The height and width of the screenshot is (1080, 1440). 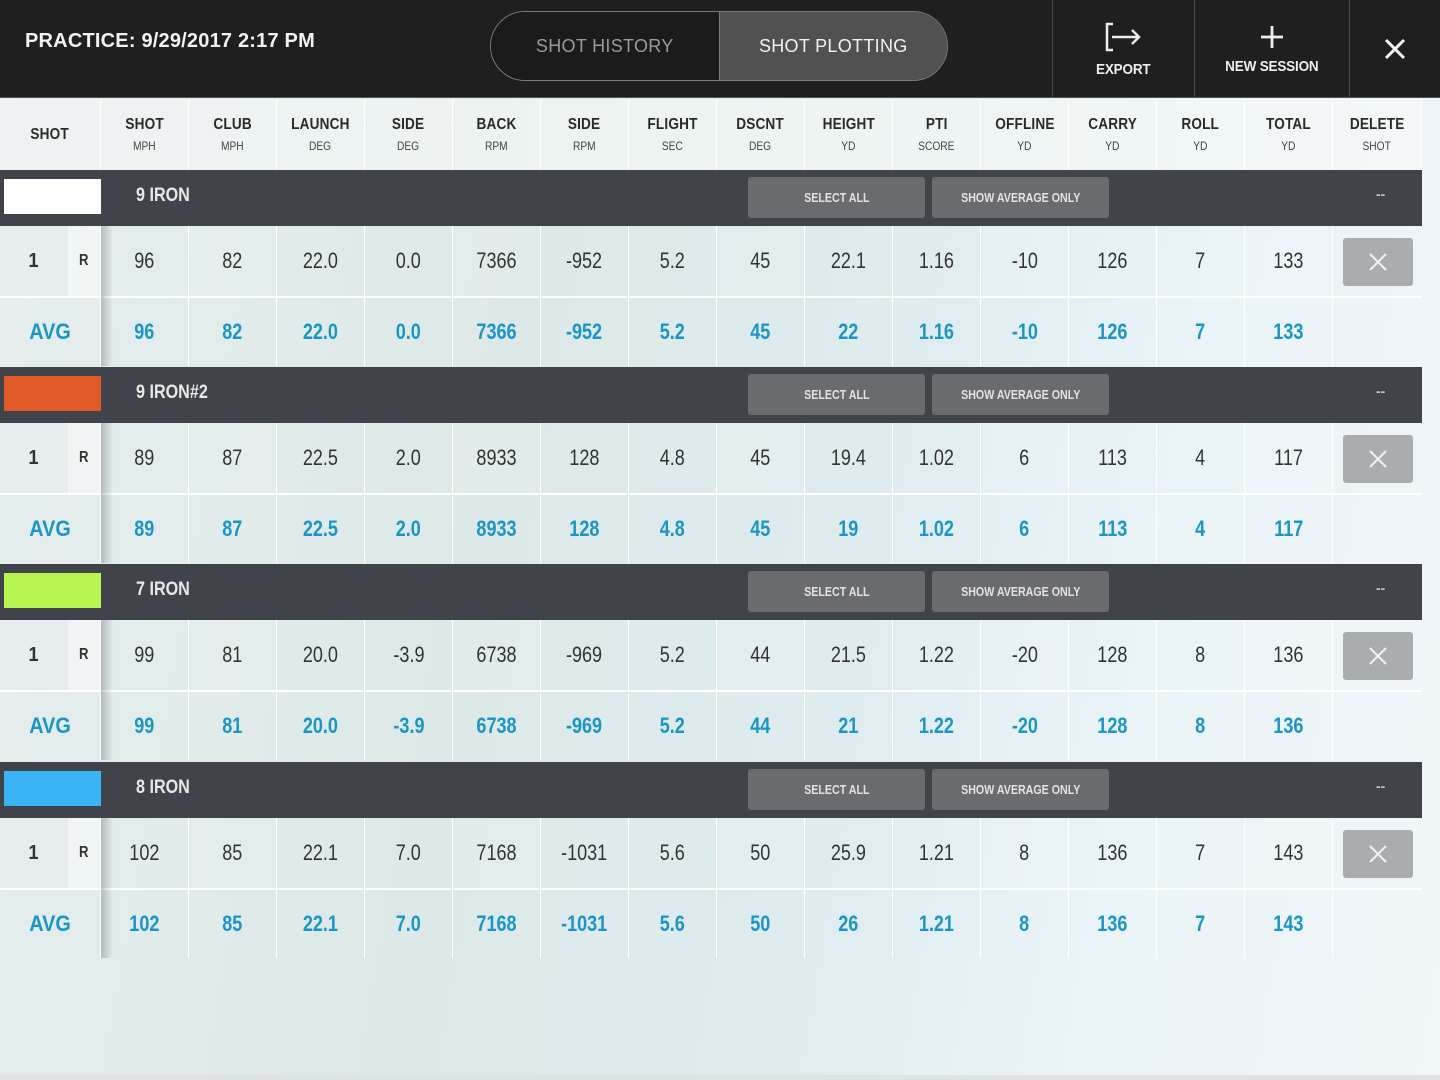 I want to click on avg-cell-height: 19, so click(x=849, y=529).